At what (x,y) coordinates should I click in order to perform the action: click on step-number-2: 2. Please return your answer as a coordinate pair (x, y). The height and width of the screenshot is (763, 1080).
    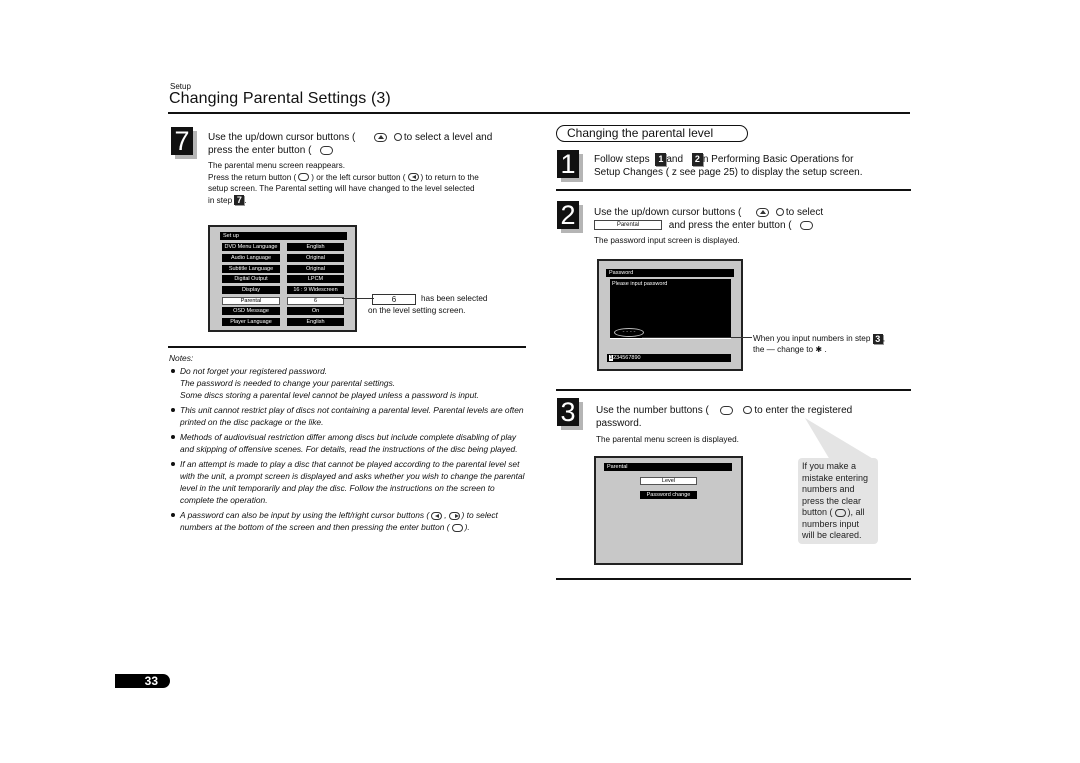
    Looking at the image, I should click on (568, 215).